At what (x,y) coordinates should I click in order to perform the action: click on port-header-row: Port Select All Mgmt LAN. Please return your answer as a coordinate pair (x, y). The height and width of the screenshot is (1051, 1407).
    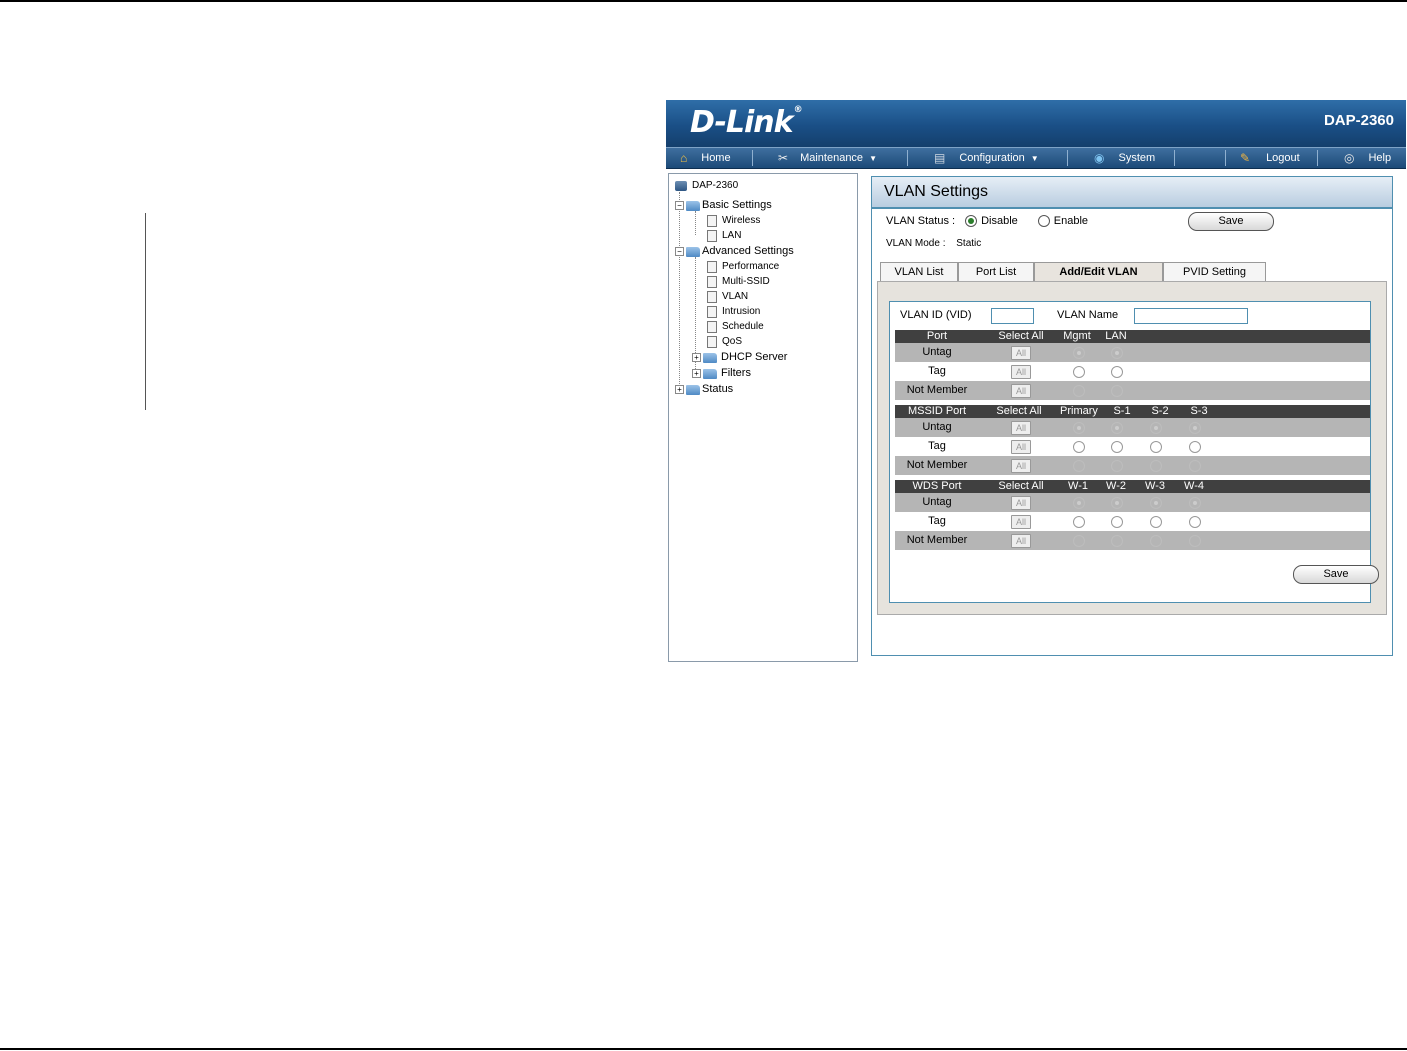
    Looking at the image, I should click on (1132, 336).